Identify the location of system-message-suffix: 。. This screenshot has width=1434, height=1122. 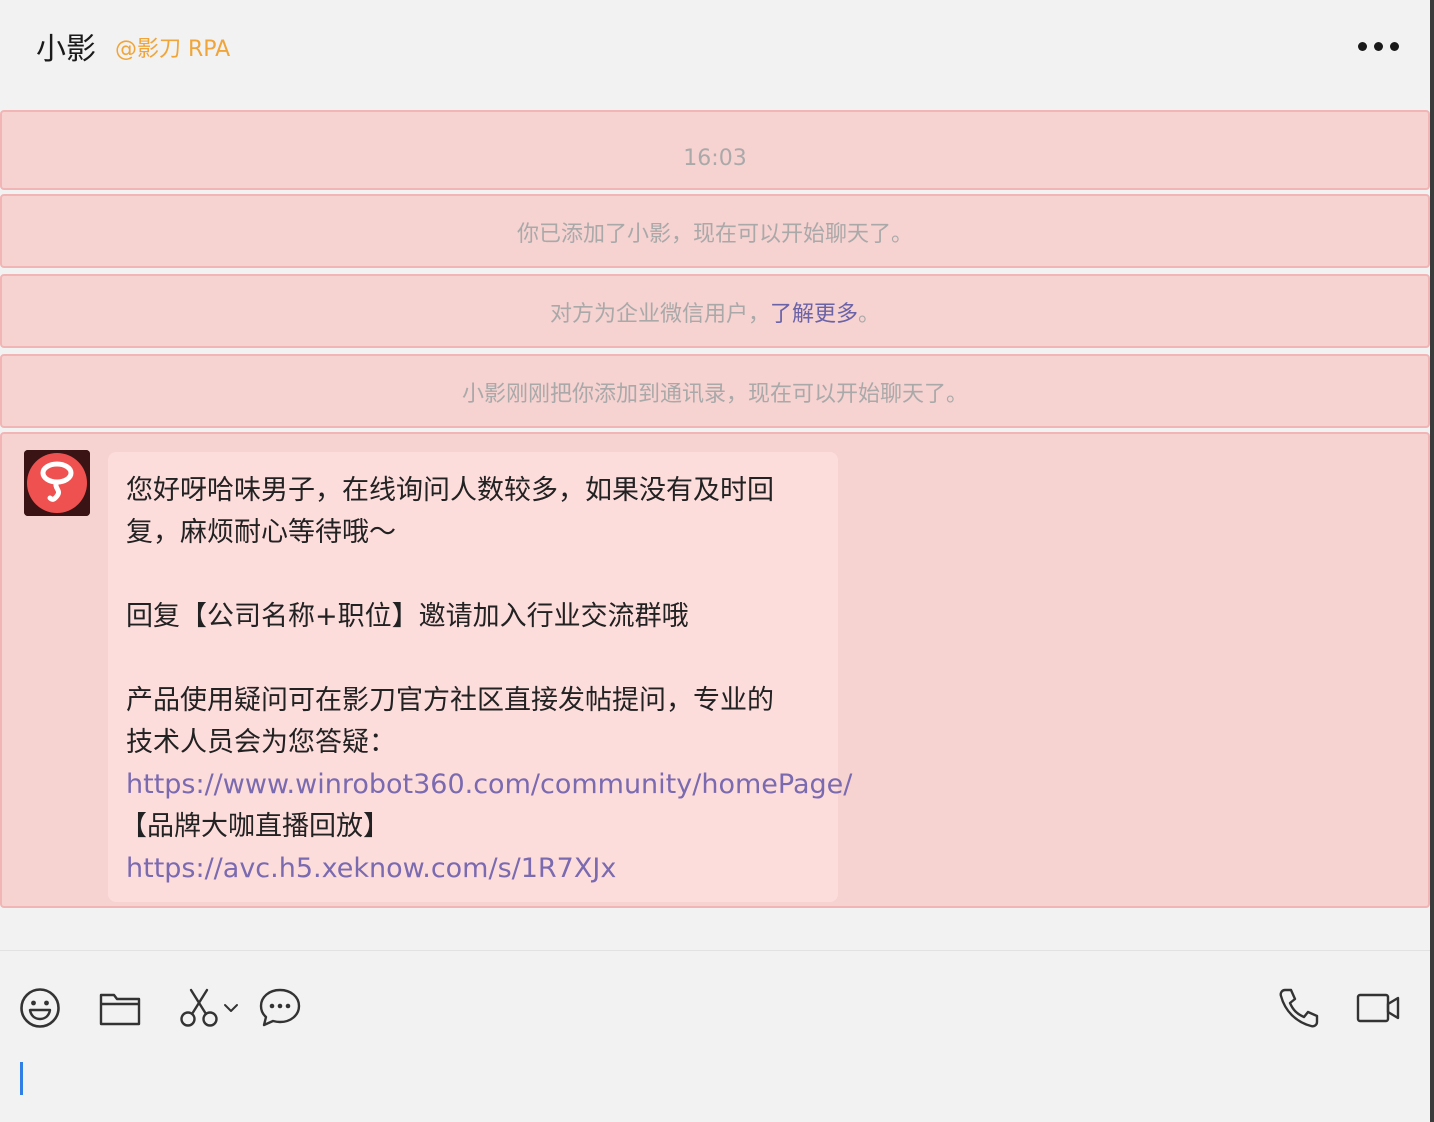
(869, 314).